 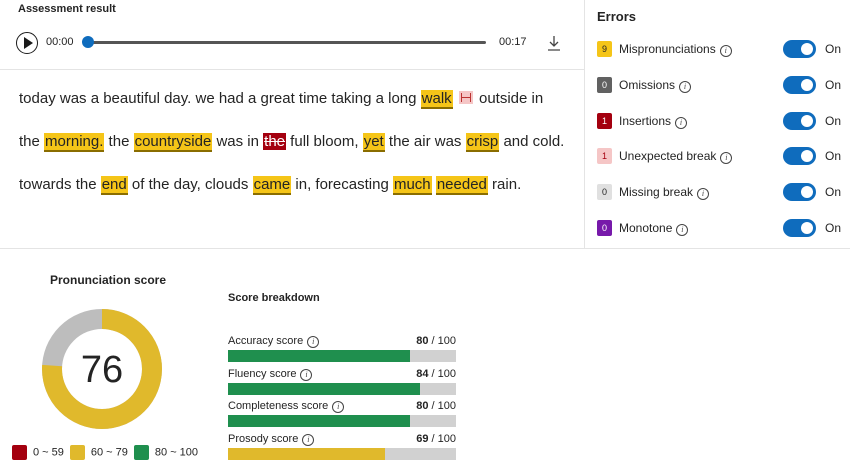 I want to click on metric-label-text: Fluency score, so click(x=262, y=373).